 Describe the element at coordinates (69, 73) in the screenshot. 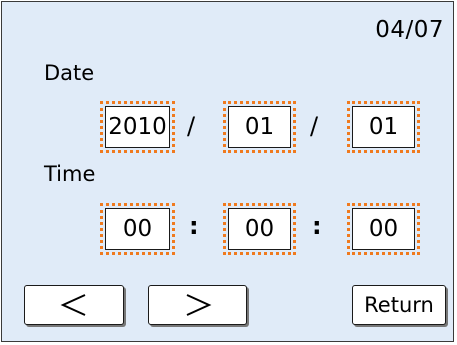

I see `date-label: Date` at that location.